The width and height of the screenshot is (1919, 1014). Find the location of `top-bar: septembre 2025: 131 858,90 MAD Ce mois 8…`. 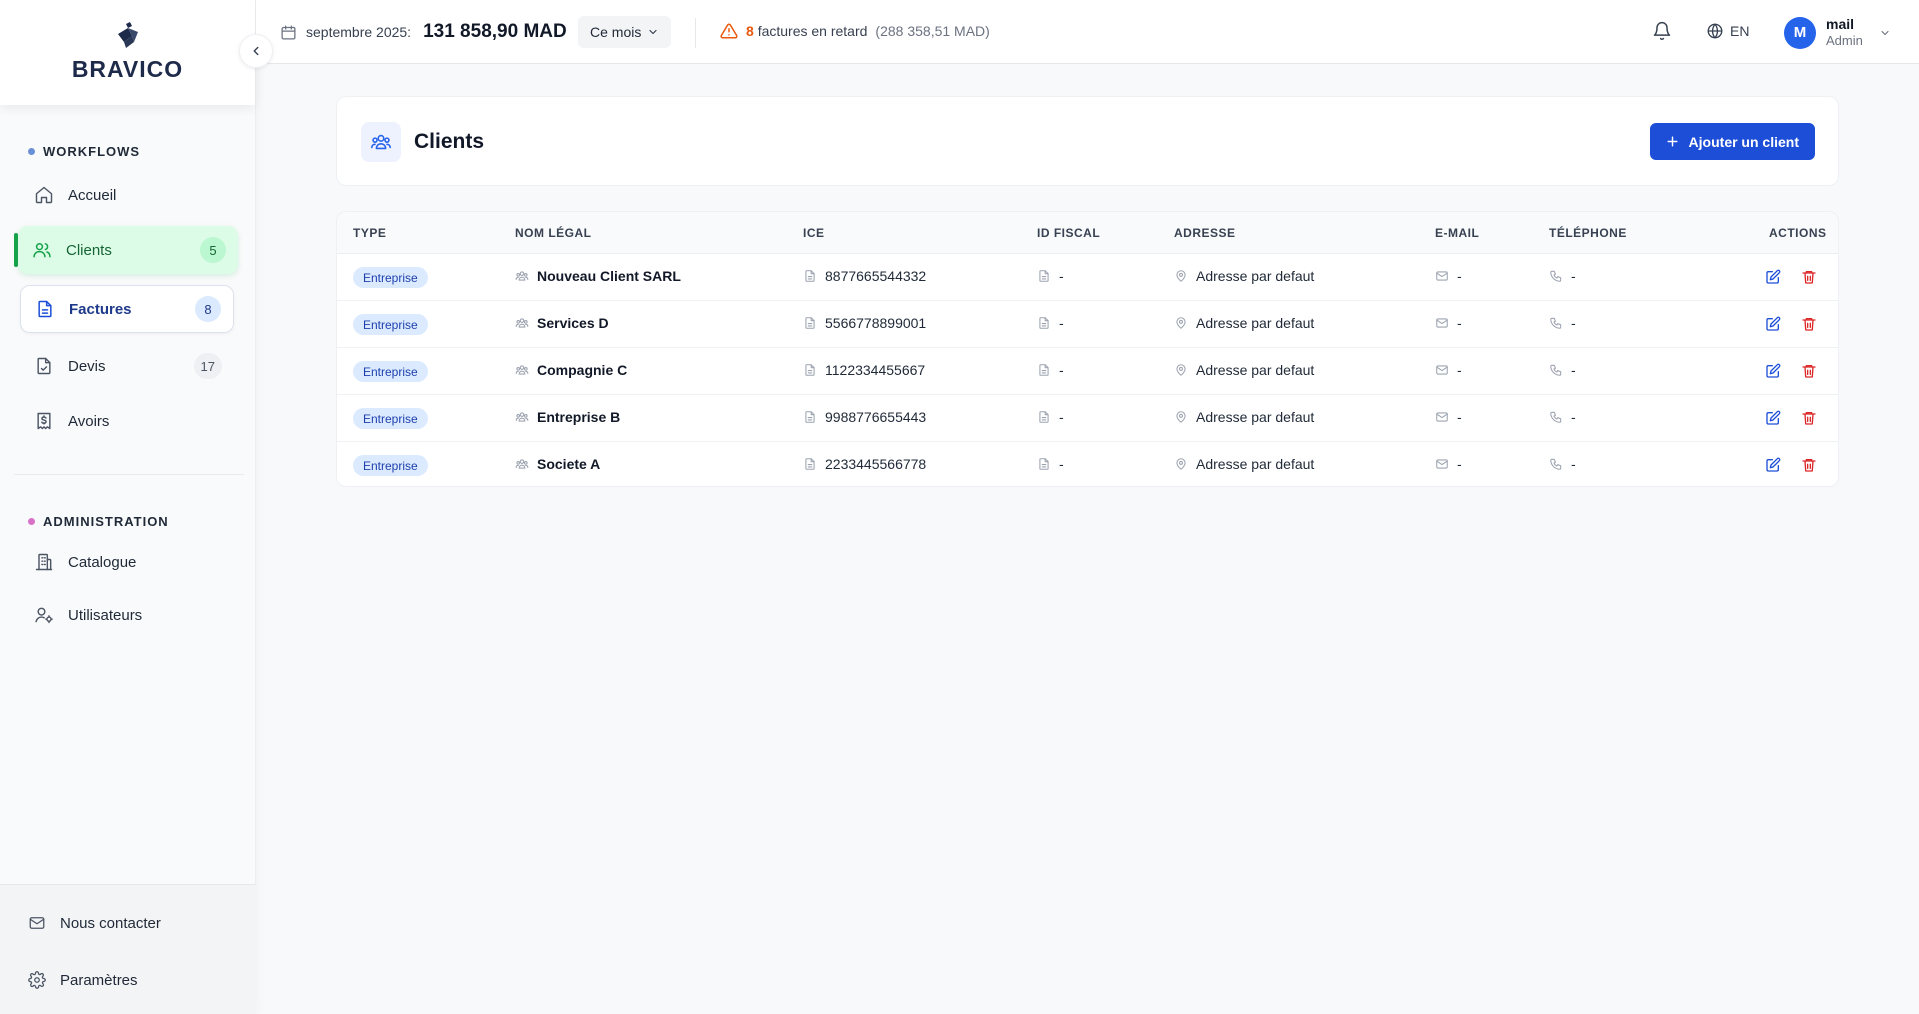

top-bar: septembre 2025: 131 858,90 MAD Ce mois 8… is located at coordinates (1087, 32).